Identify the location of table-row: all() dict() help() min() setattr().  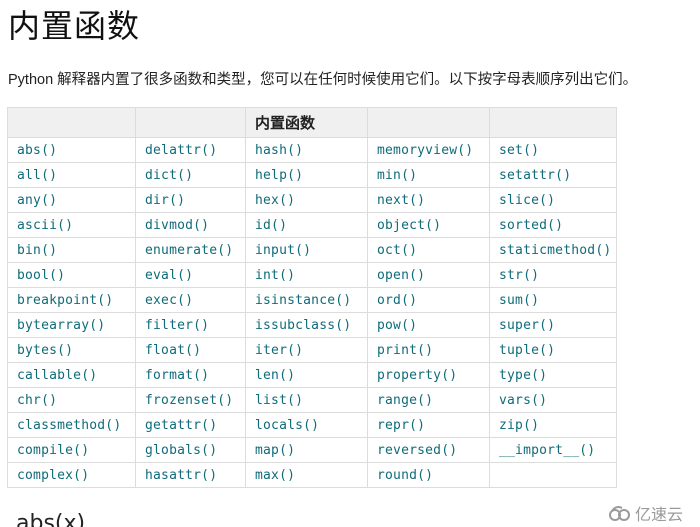
(312, 175).